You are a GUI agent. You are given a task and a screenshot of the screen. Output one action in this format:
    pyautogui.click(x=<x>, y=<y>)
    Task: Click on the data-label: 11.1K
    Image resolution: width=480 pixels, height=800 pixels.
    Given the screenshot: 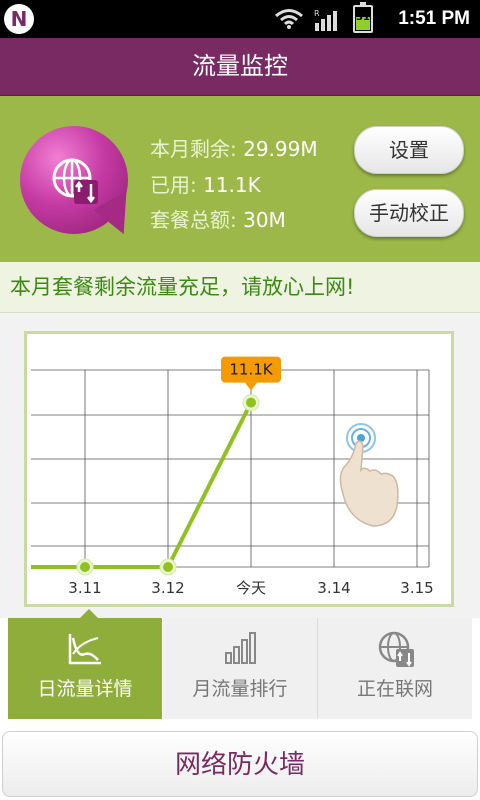 What is the action you would take?
    pyautogui.click(x=251, y=370)
    